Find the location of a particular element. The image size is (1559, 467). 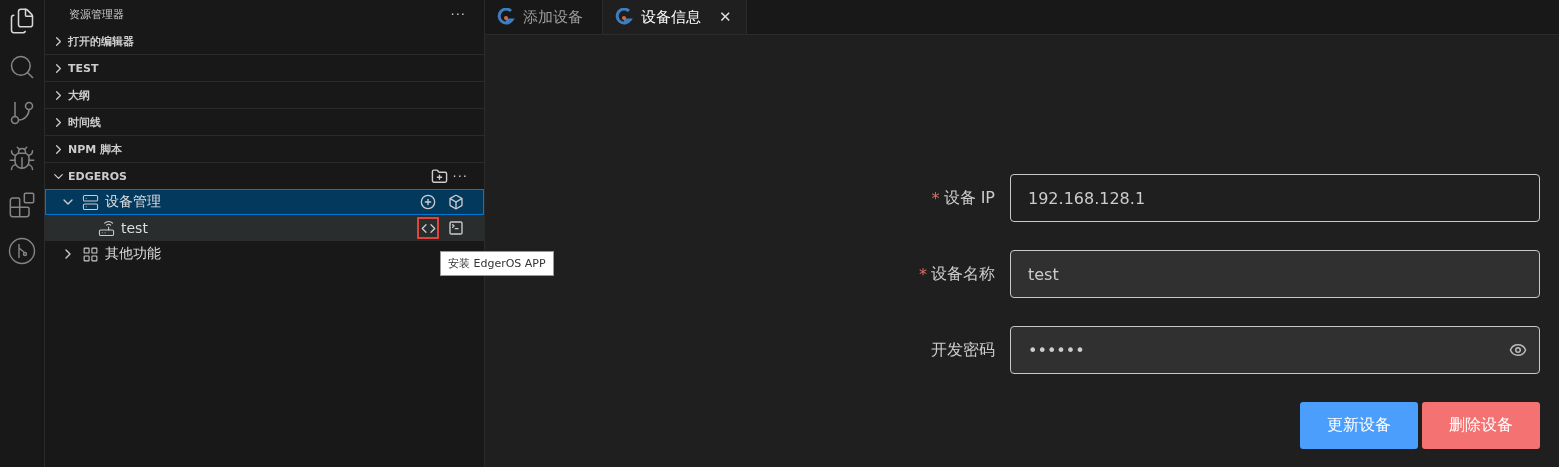

field-label: 设备名称 is located at coordinates (963, 274).